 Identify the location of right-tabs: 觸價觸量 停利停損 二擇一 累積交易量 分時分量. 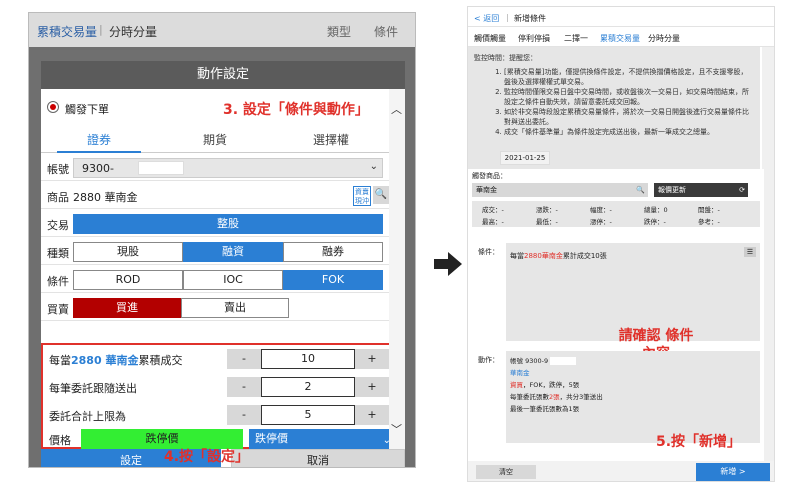
(621, 37).